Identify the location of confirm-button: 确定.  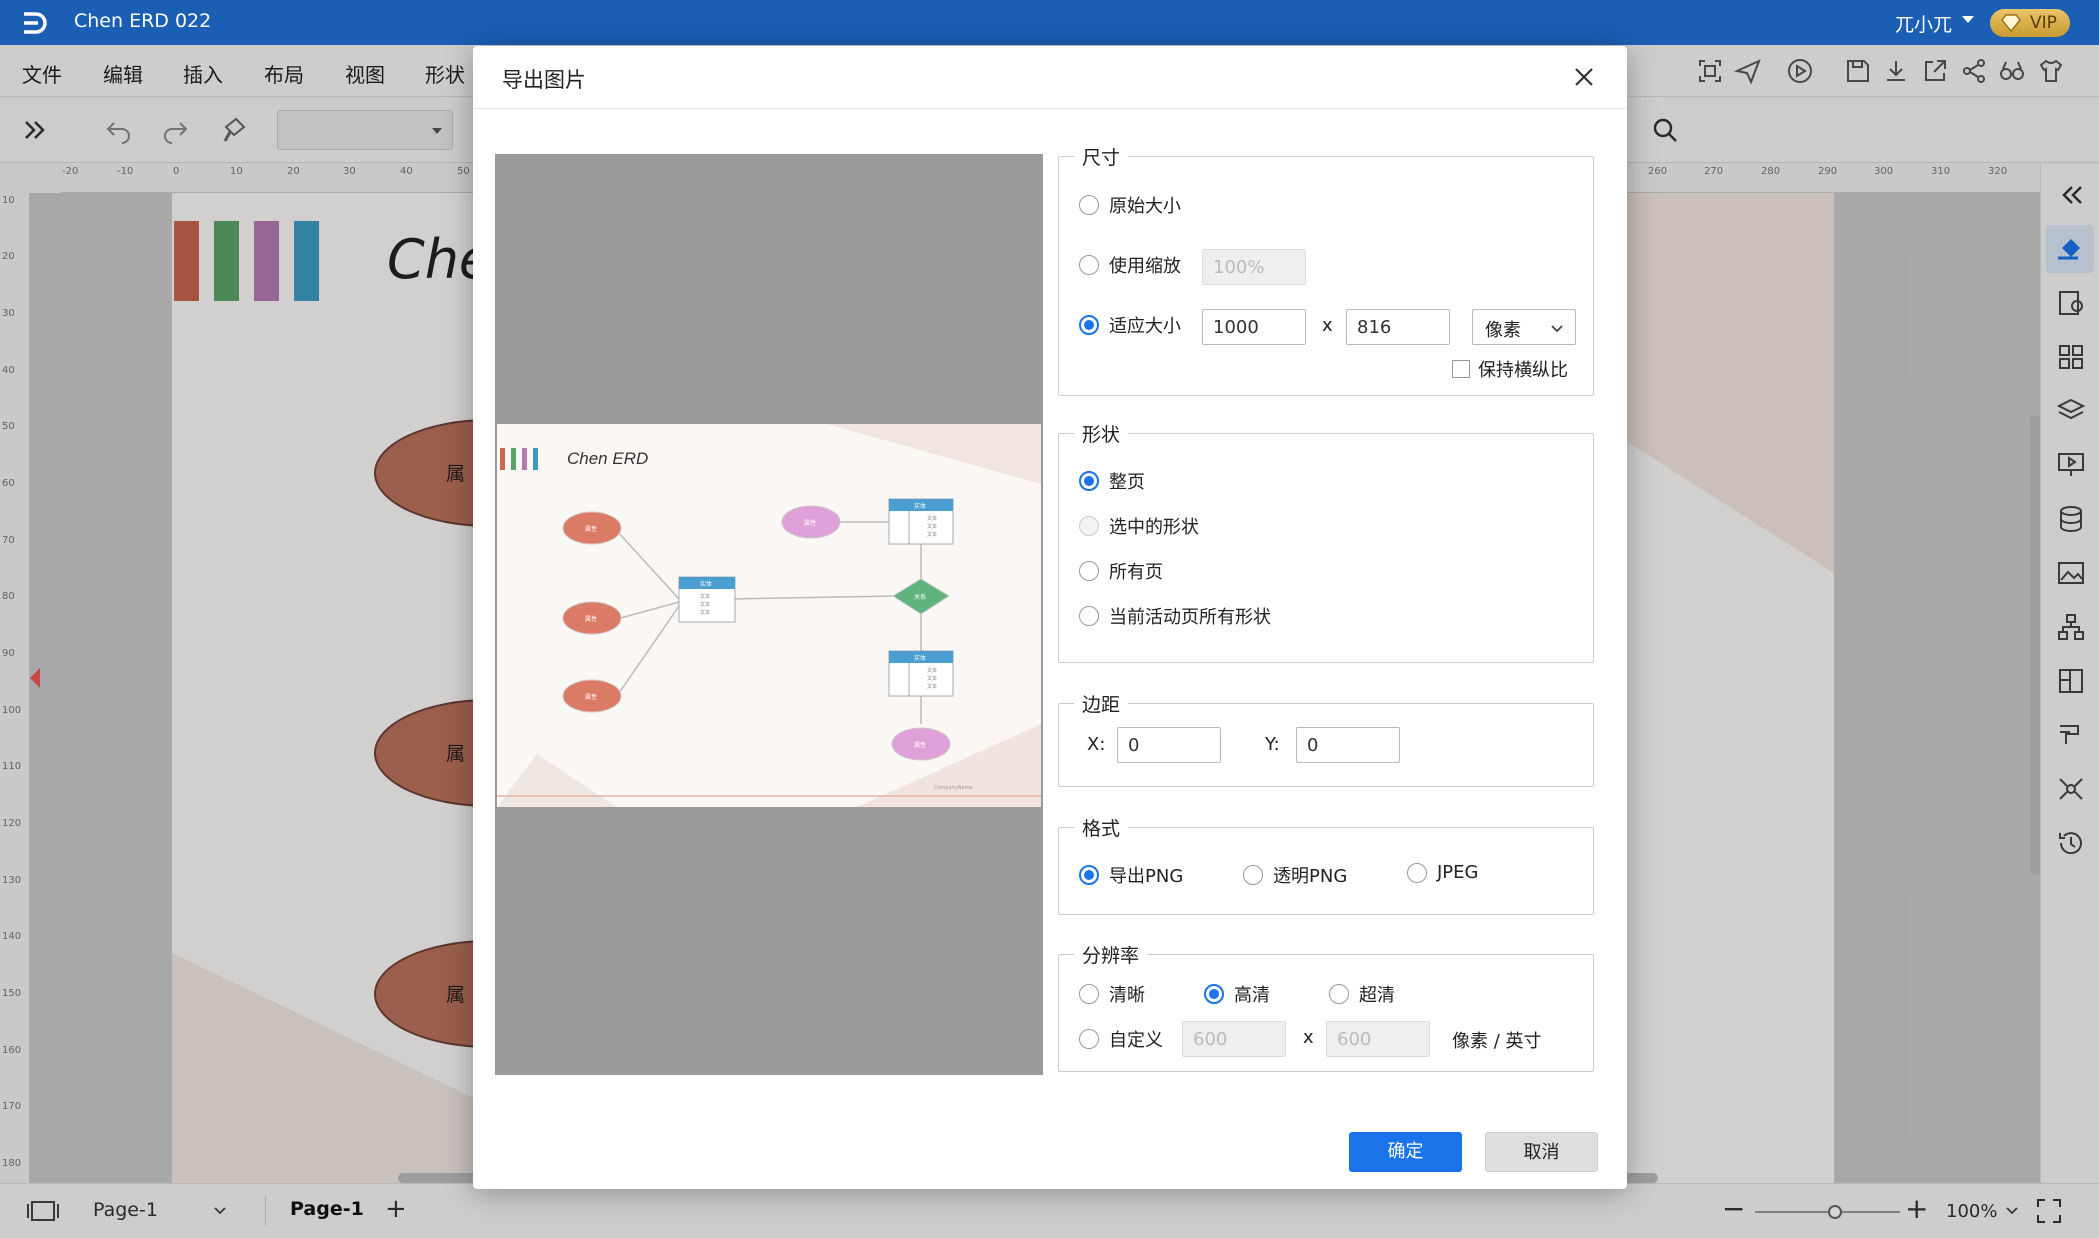
(1405, 1152).